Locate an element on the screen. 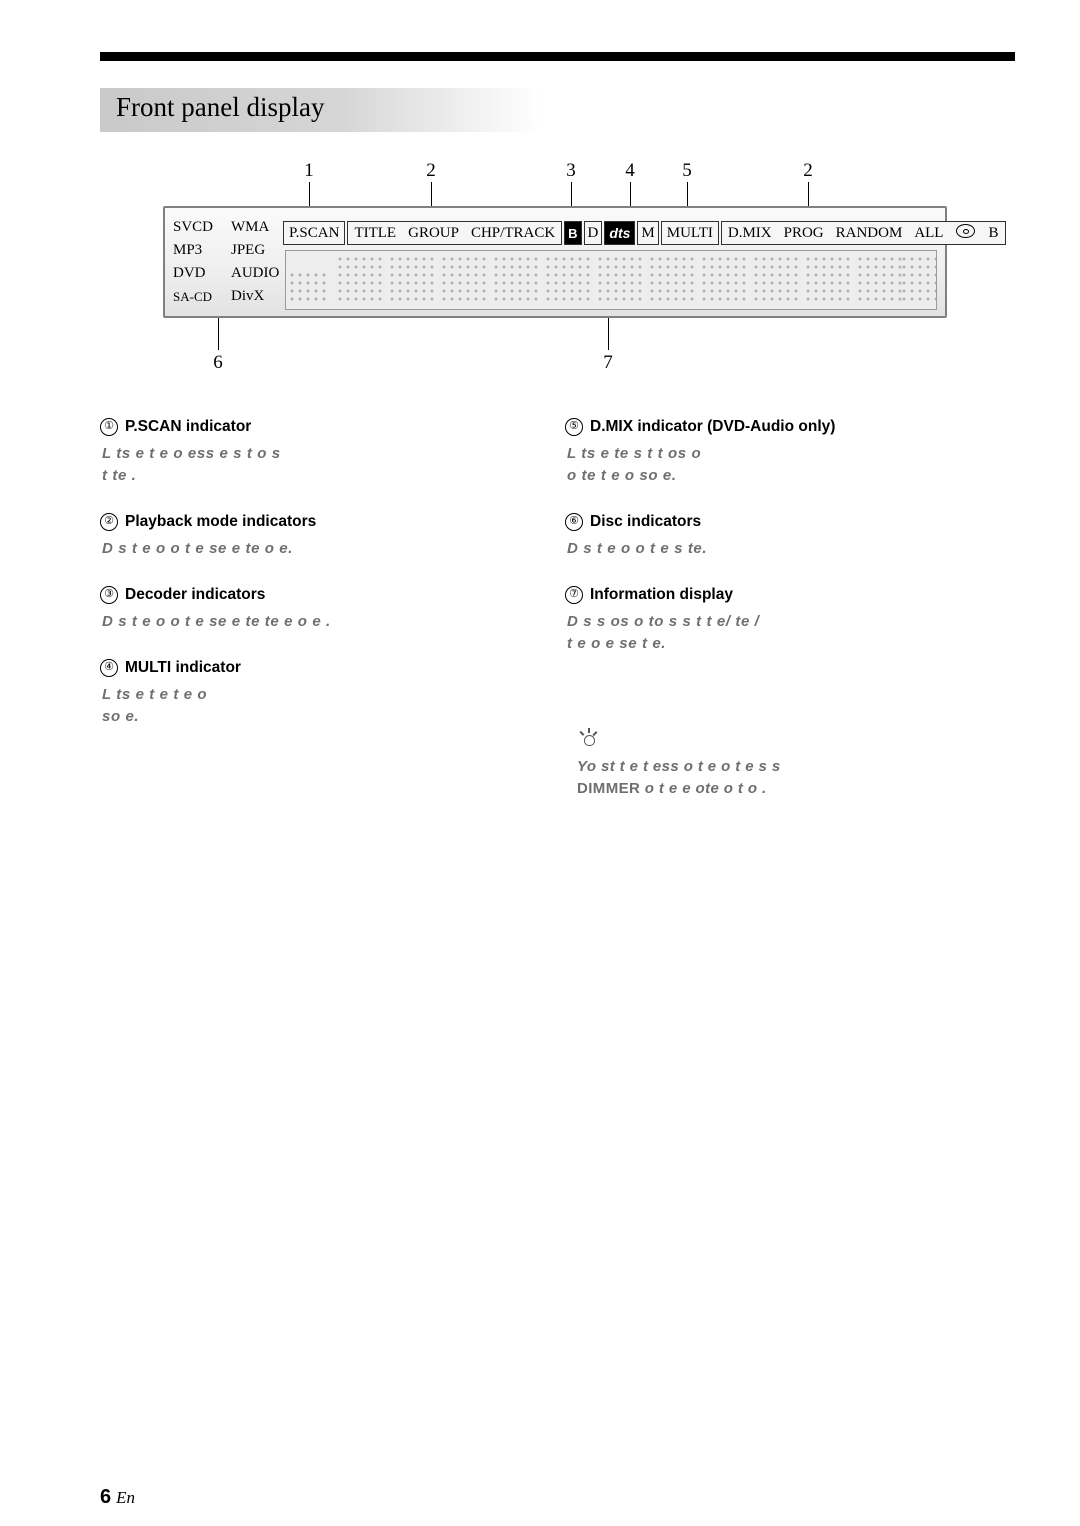 The height and width of the screenshot is (1526, 1080). bulb-shape is located at coordinates (589, 740).